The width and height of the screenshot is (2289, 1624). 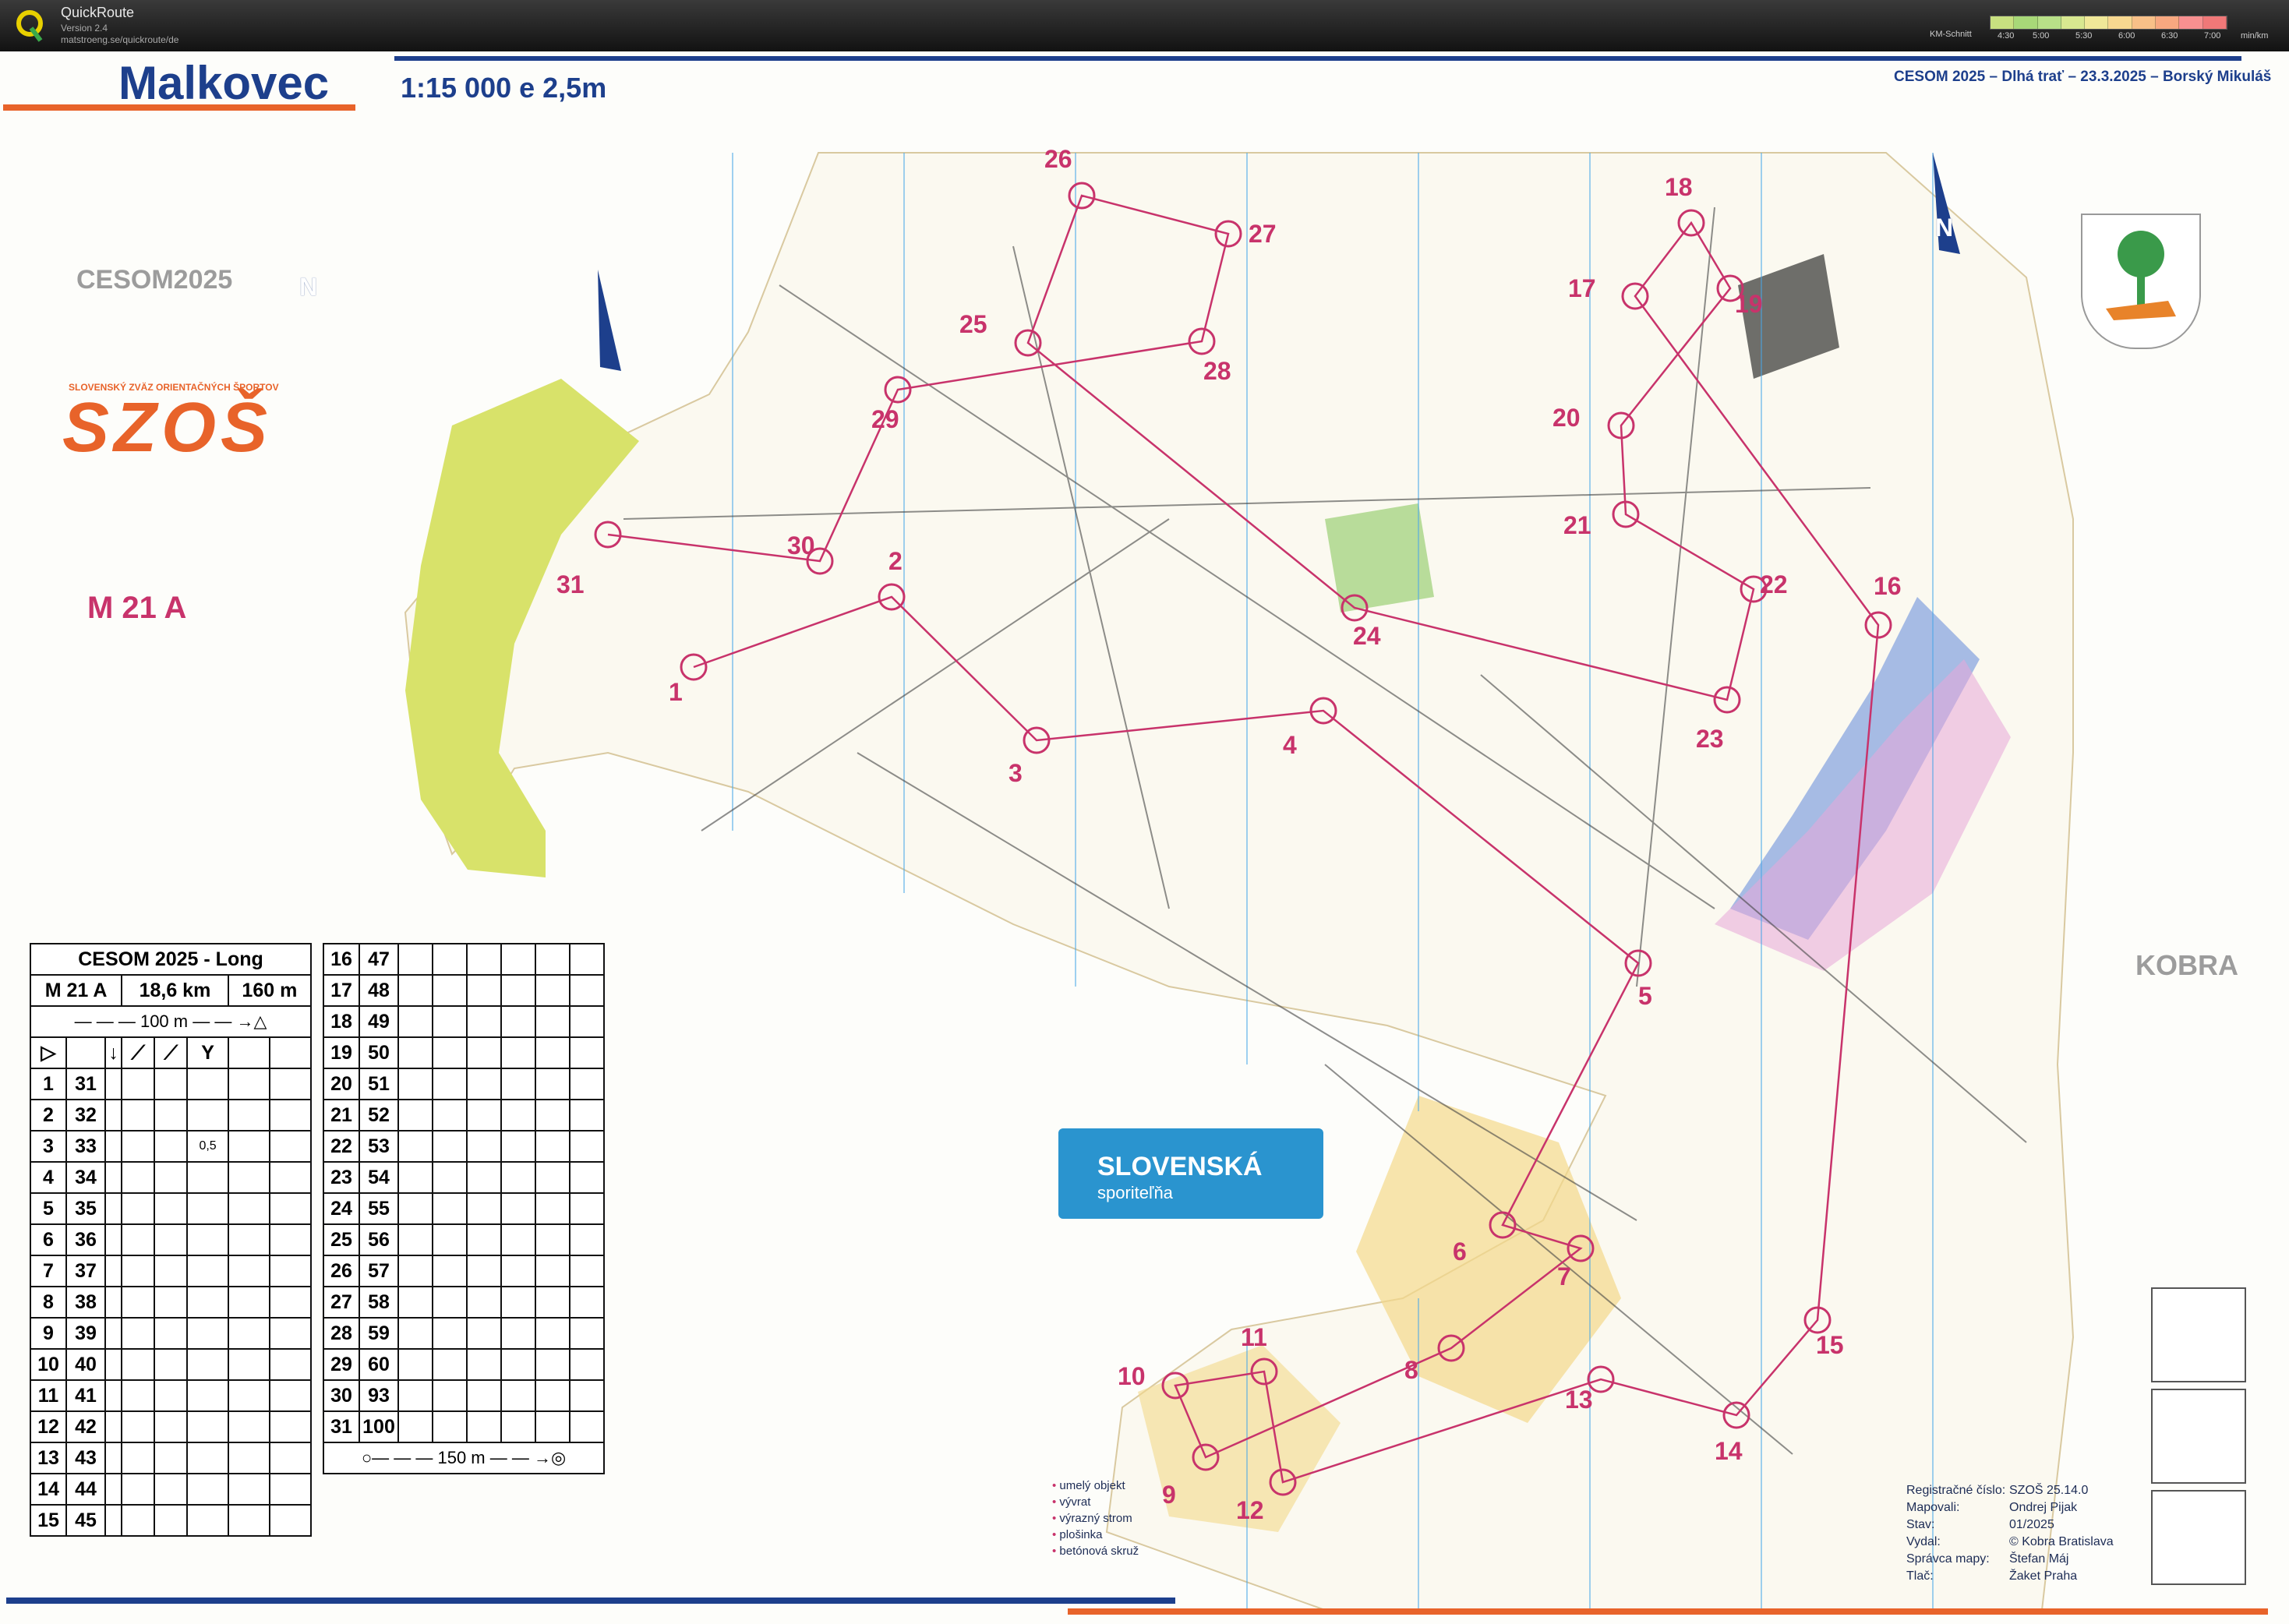 I want to click on info-key: Stav:, so click(x=1921, y=1524).